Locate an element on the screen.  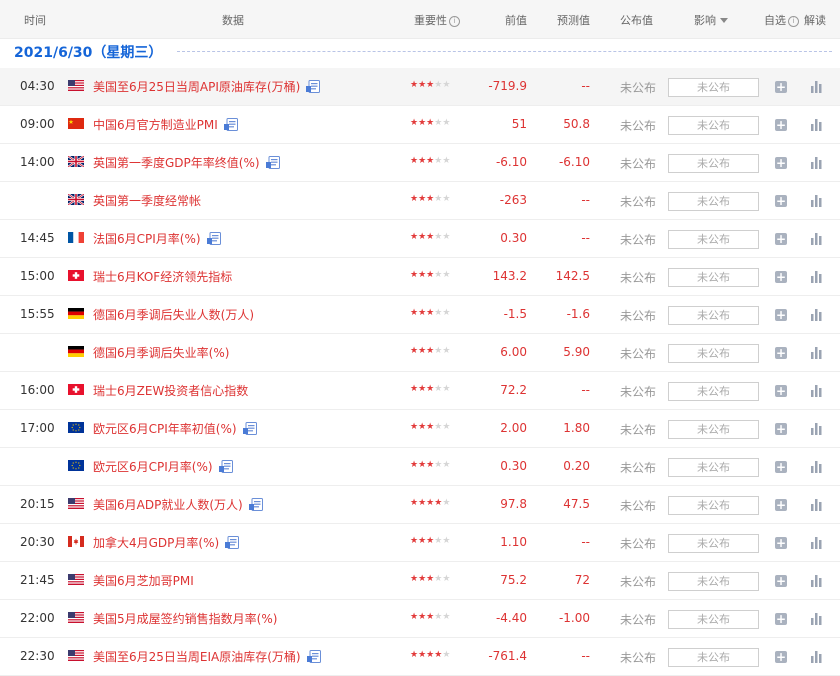
header-importance-label: 重要性 is located at coordinates (430, 20).